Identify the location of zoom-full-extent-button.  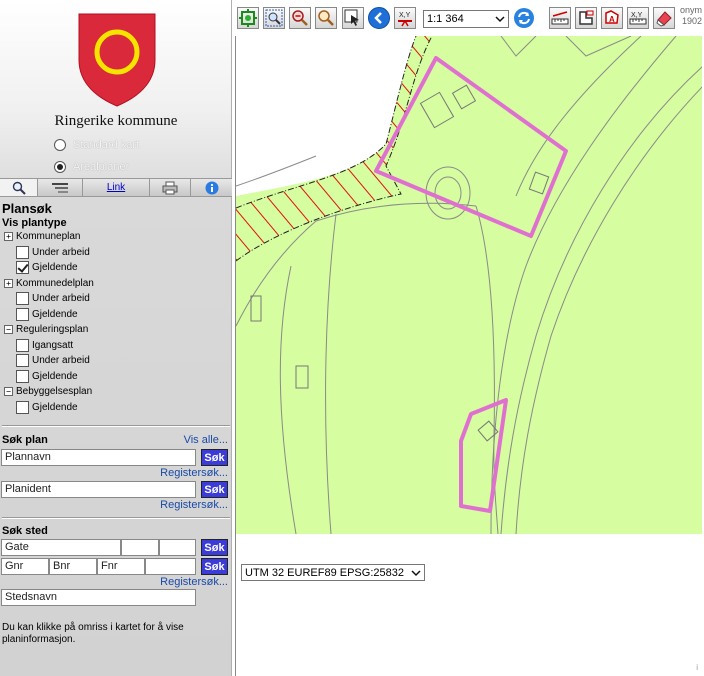
(248, 18).